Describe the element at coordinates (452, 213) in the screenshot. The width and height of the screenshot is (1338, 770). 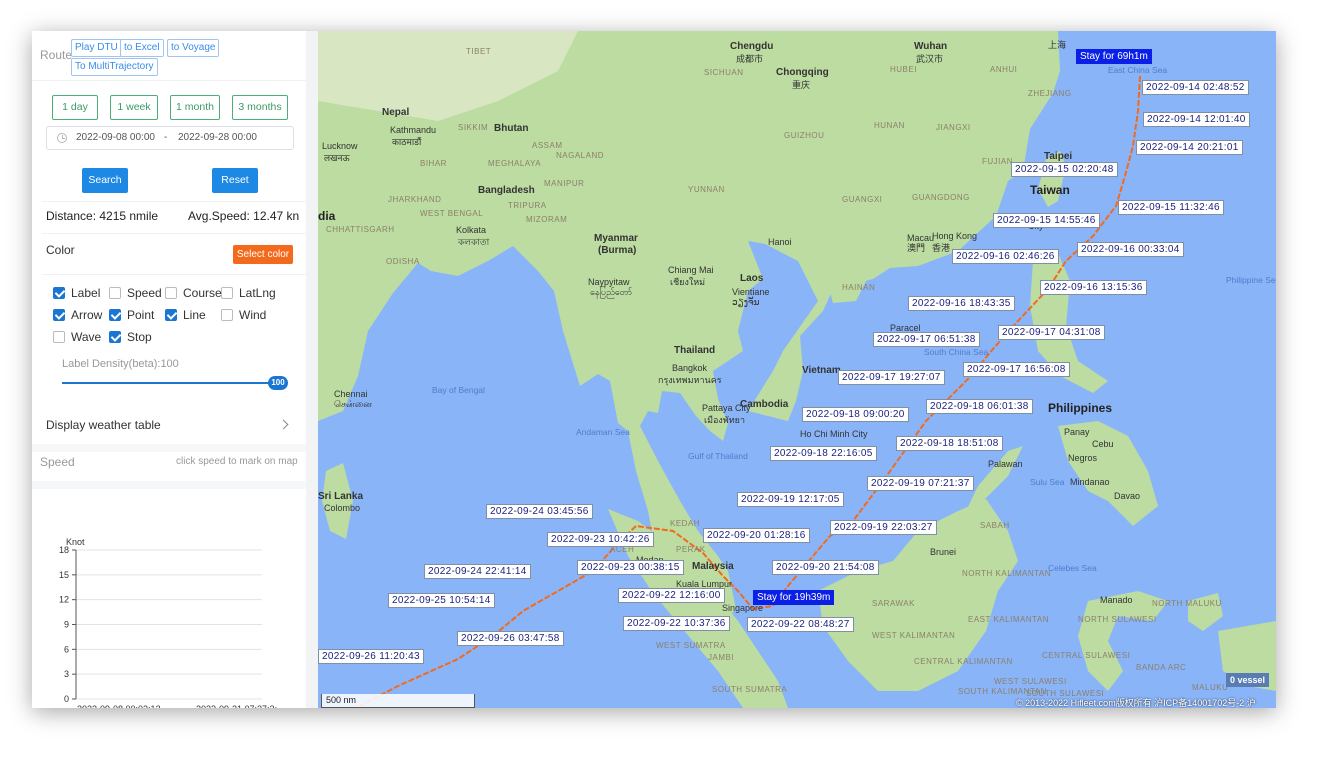
I see `place-label-west-bengal: WEST BENGAL` at that location.